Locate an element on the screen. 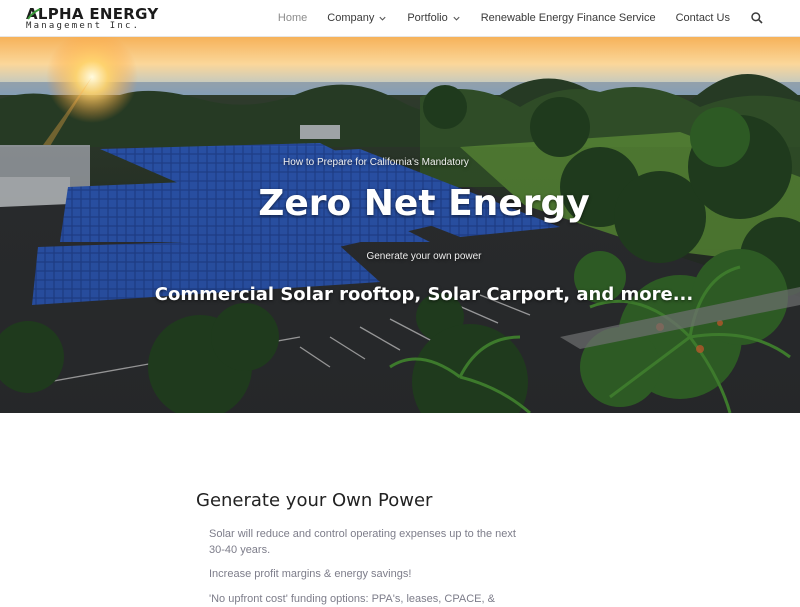 The height and width of the screenshot is (607, 800). nav-item-portfolio: Portfolio is located at coordinates (433, 18).